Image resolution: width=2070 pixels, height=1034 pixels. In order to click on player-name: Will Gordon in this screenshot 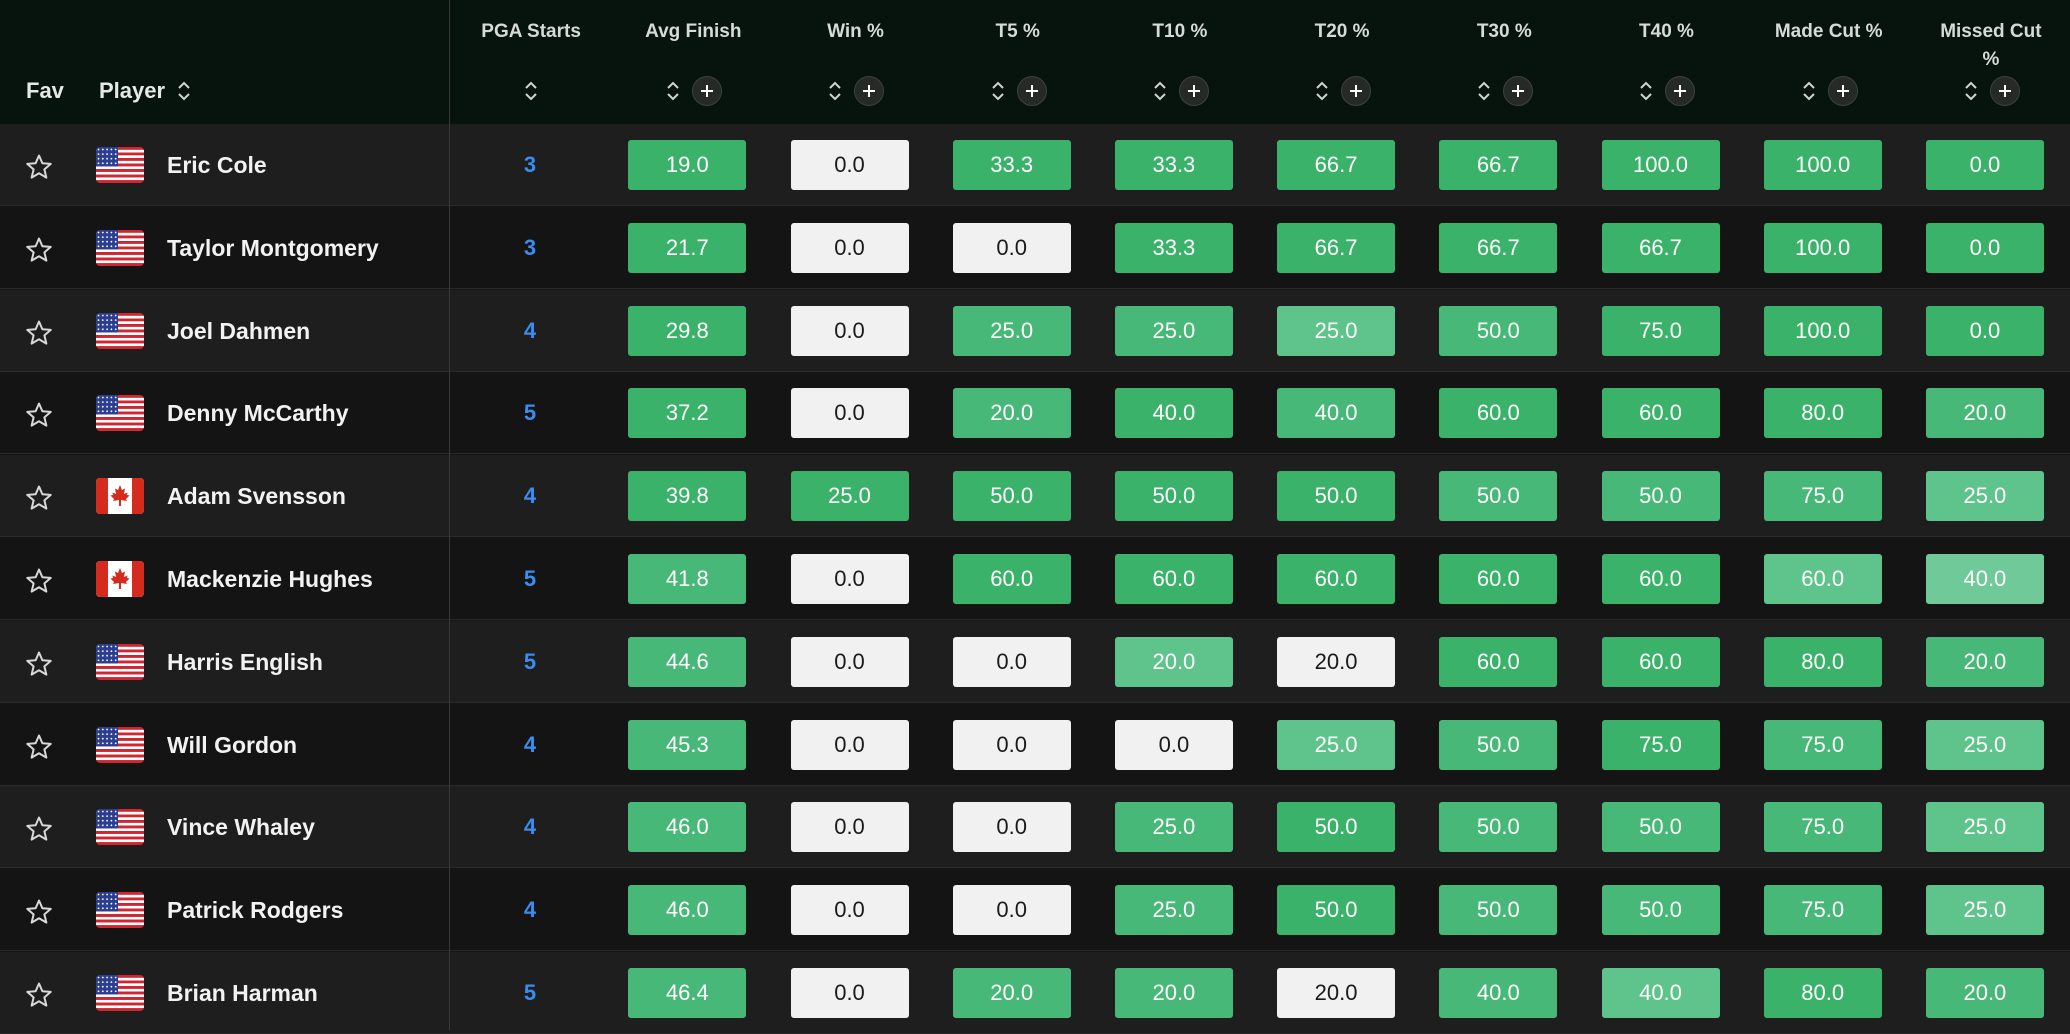, I will do `click(232, 745)`.